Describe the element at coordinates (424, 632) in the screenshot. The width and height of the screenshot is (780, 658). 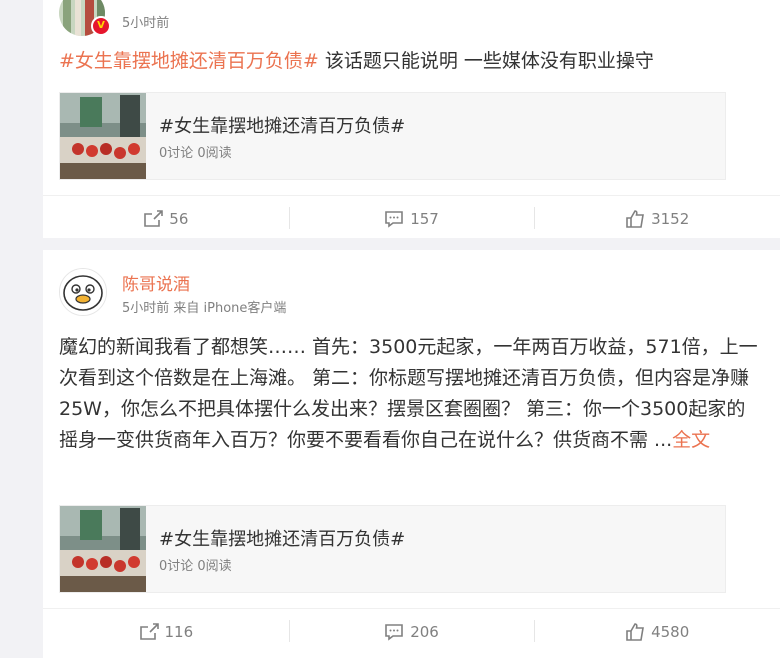
I see `comment-count: 206` at that location.